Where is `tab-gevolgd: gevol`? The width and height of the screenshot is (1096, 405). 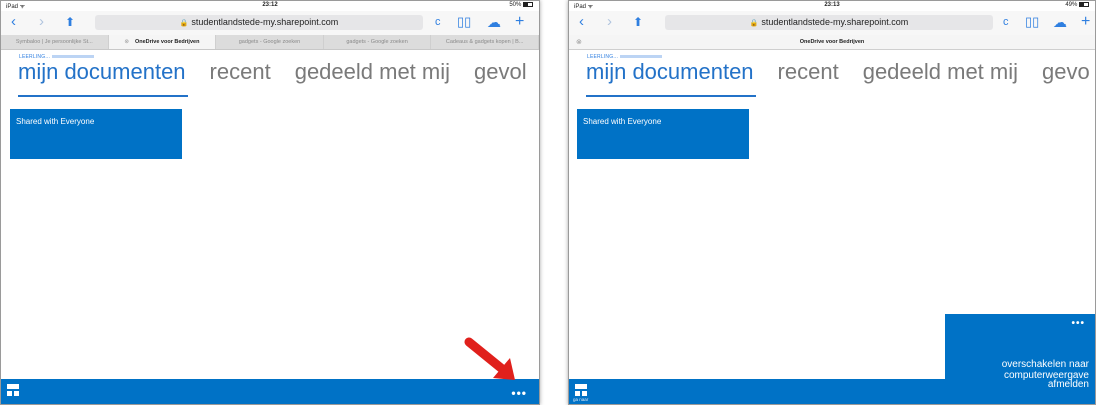 tab-gevolgd: gevol is located at coordinates (500, 72).